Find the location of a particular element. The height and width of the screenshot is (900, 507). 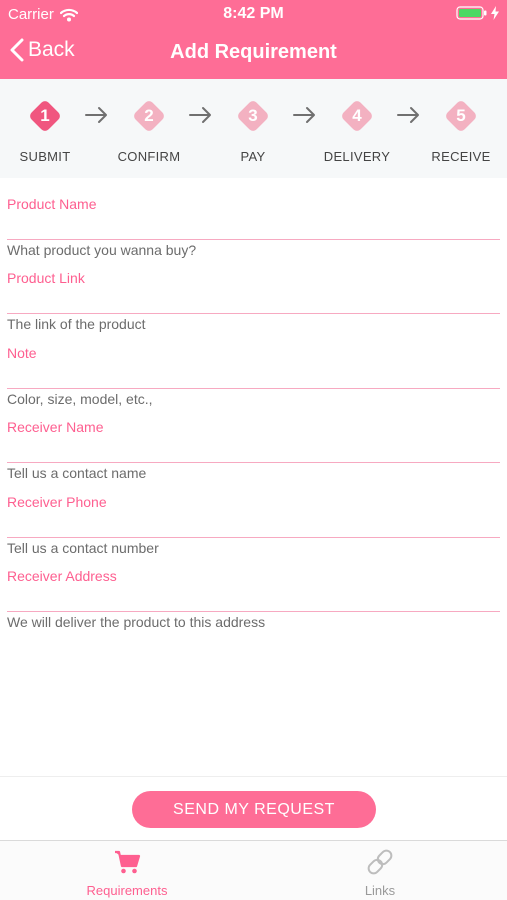

tab-requirements: Requirements is located at coordinates (127, 870).